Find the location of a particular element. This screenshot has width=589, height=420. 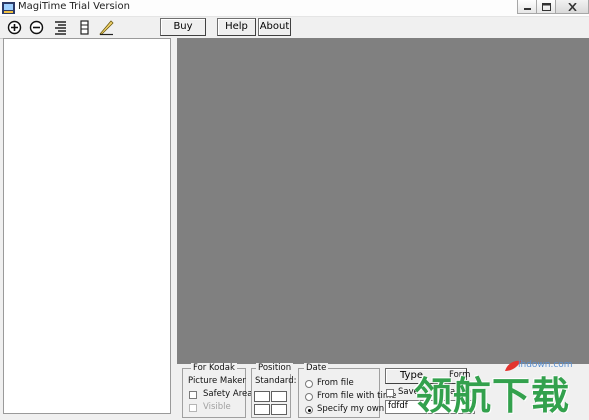

safety-area-checkbox is located at coordinates (193, 395).